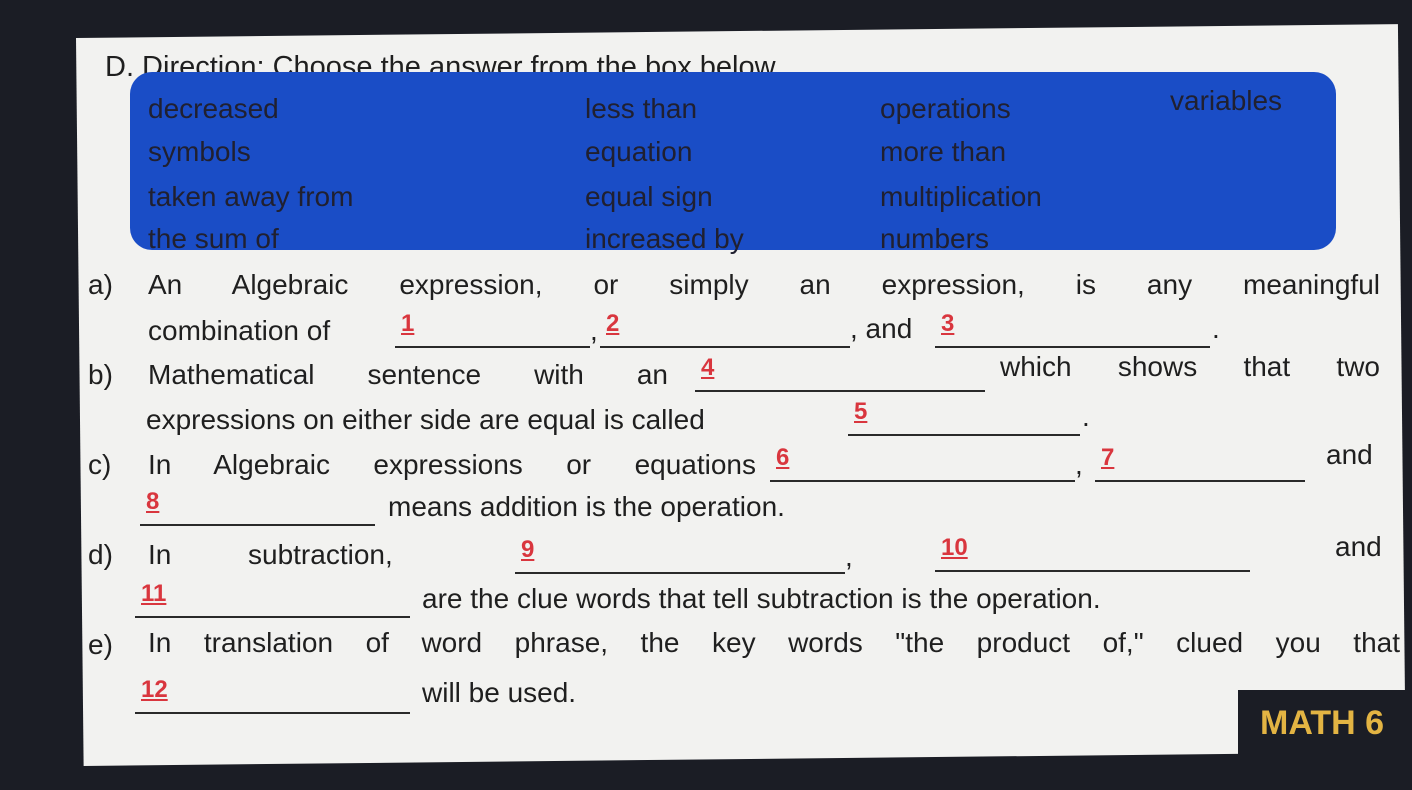 This screenshot has width=1412, height=790. What do you see at coordinates (257, 507) in the screenshot?
I see `answer-blank-8: 8` at bounding box center [257, 507].